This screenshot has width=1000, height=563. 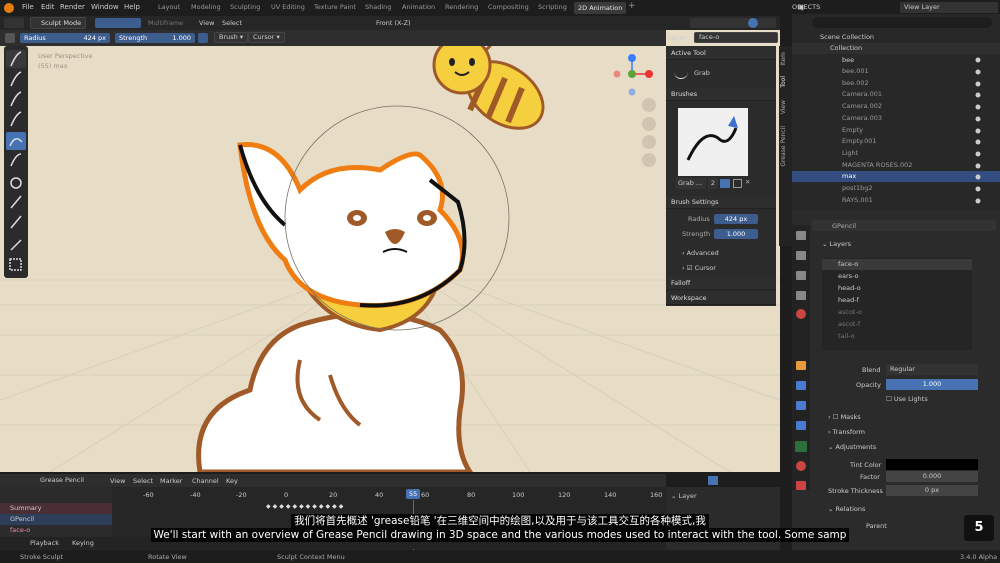 What do you see at coordinates (736, 37) in the screenshot?
I see `layer-dropdown: face-o` at bounding box center [736, 37].